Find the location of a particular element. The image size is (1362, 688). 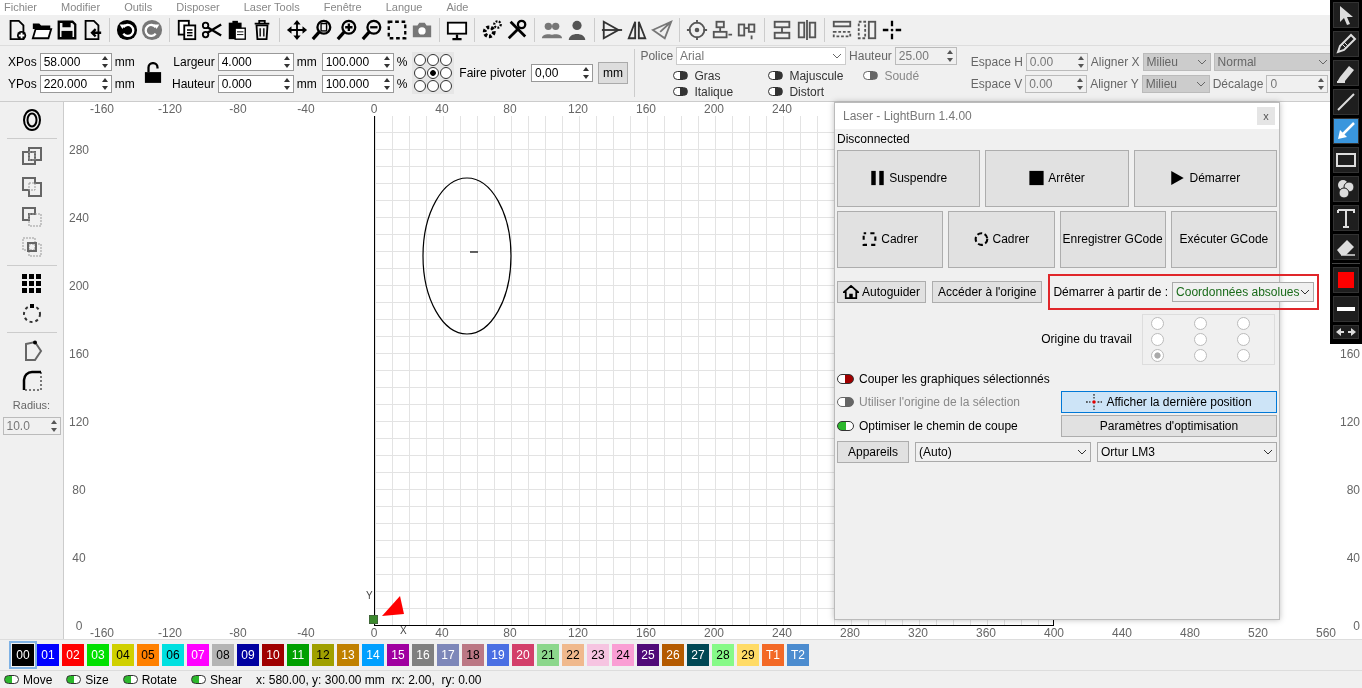

ruler-label: 480 is located at coordinates (1190, 632).